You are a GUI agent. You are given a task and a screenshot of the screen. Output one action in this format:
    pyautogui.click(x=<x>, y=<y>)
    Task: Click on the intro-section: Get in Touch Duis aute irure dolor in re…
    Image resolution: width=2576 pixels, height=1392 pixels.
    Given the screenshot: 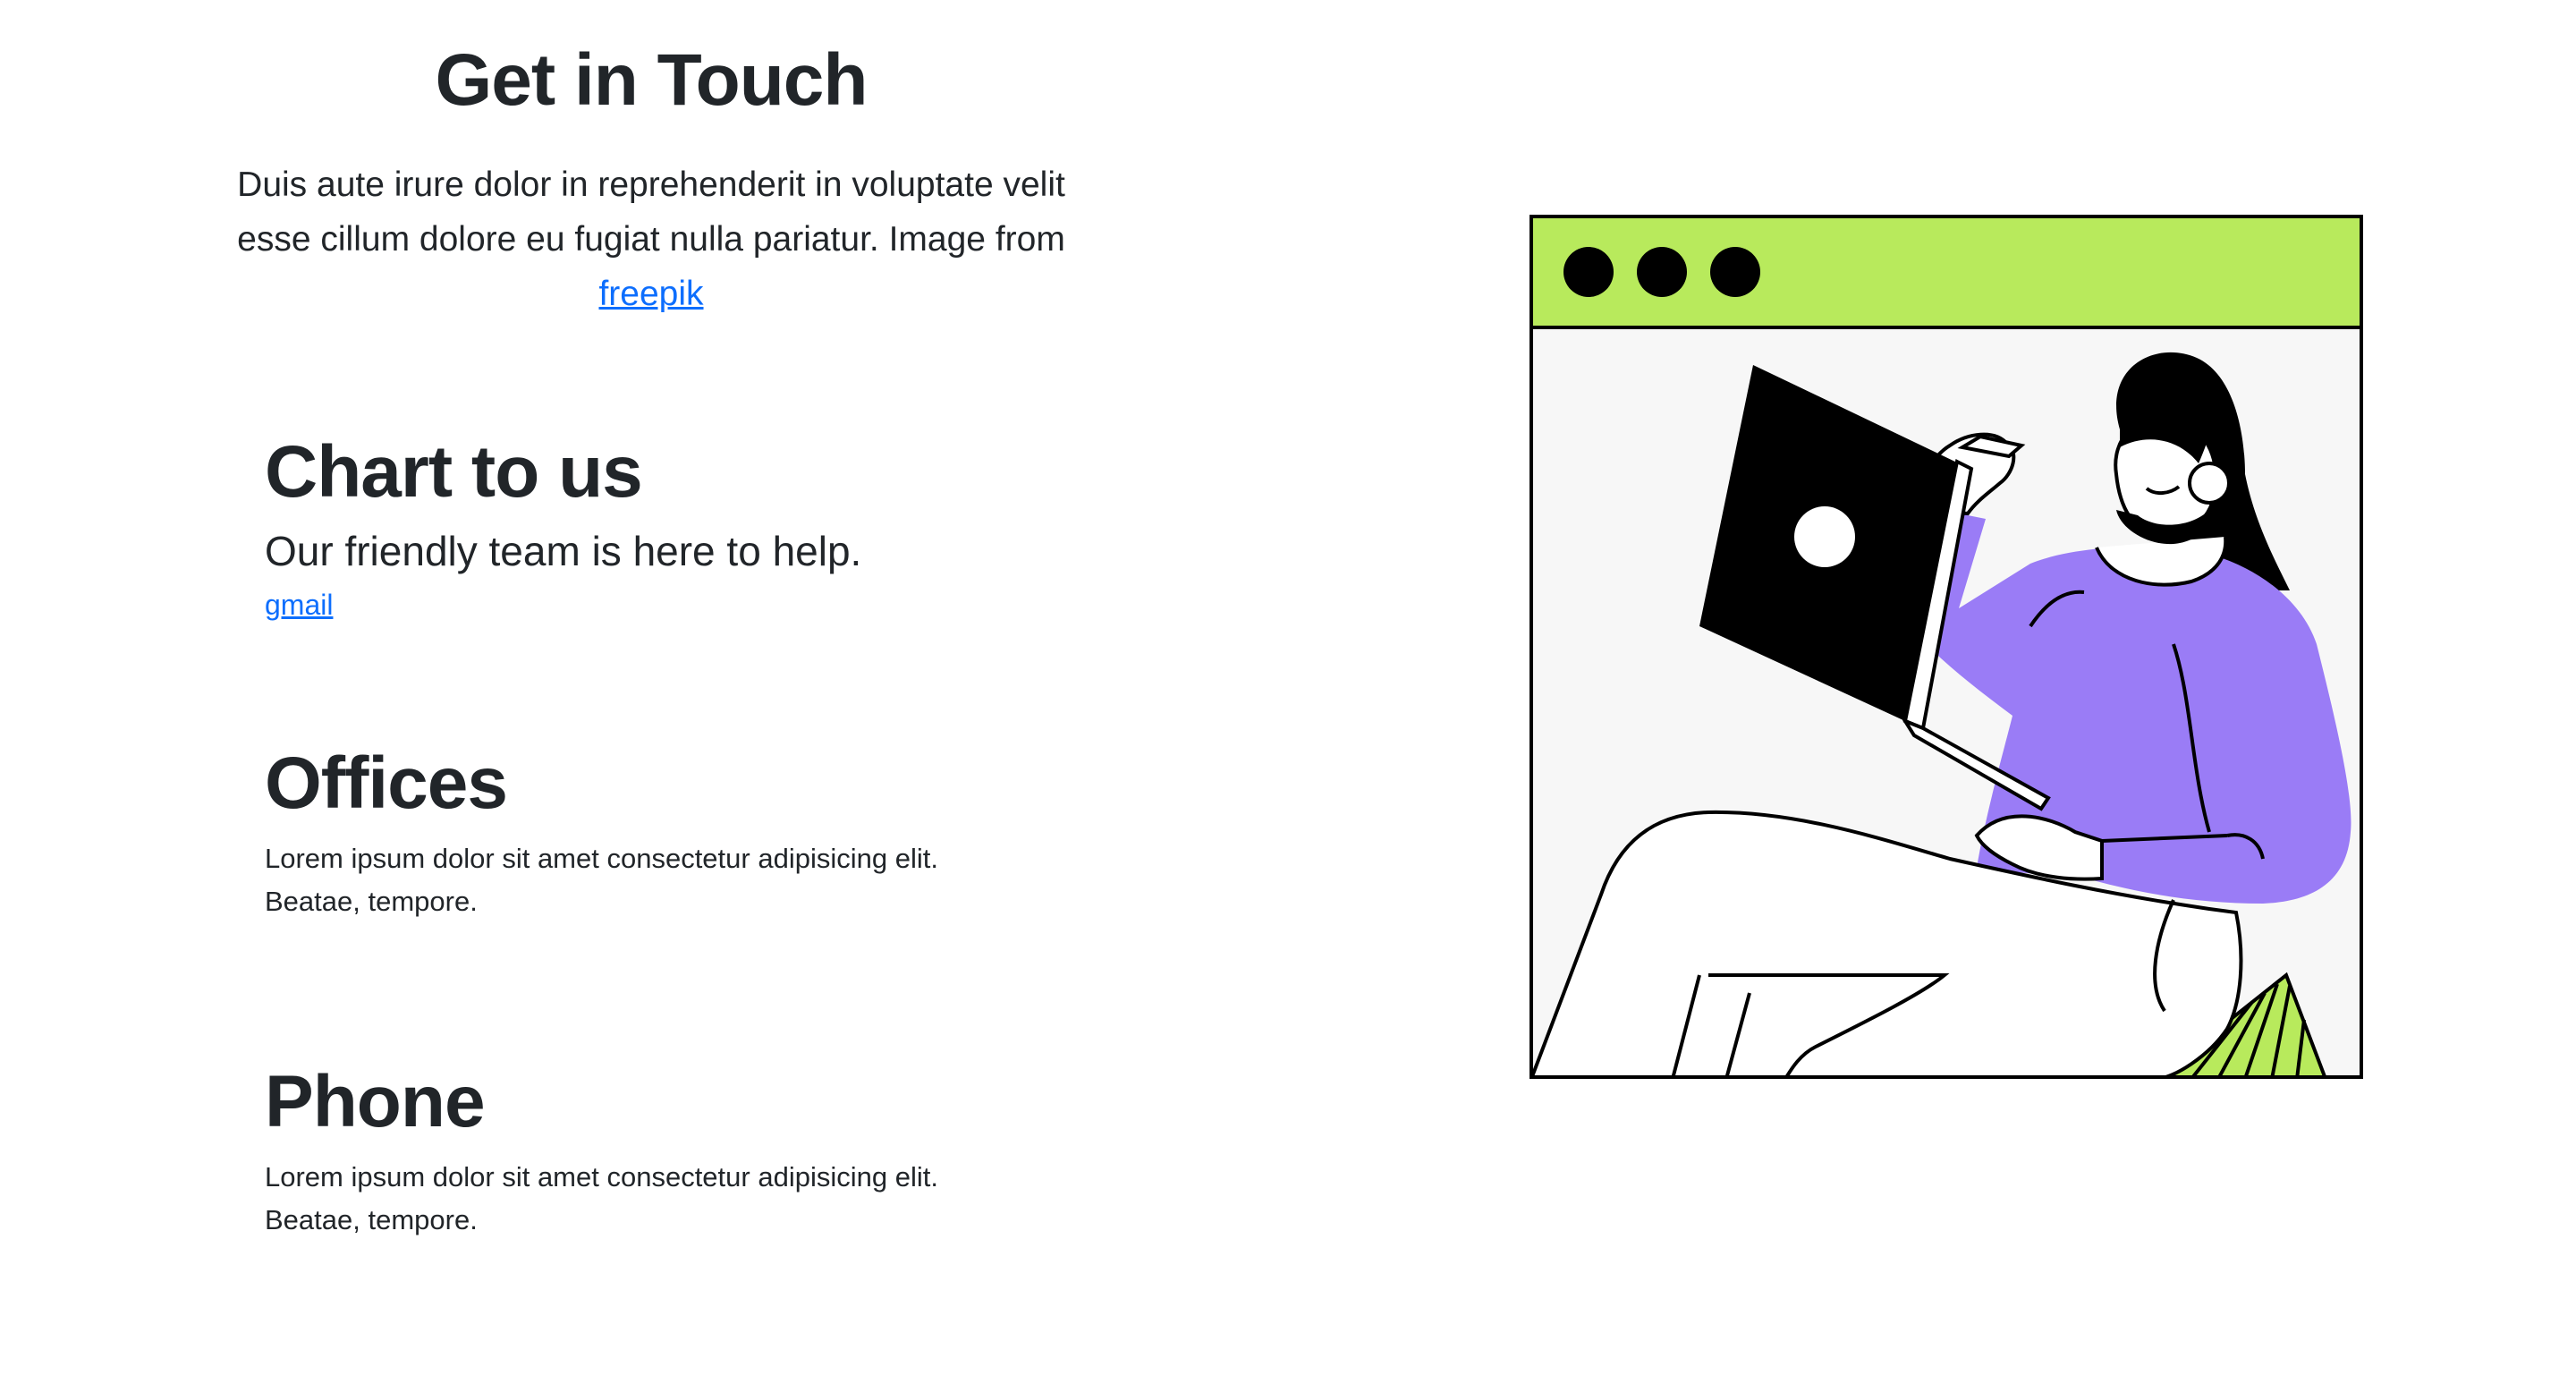 What is the action you would take?
    pyautogui.click(x=651, y=174)
    